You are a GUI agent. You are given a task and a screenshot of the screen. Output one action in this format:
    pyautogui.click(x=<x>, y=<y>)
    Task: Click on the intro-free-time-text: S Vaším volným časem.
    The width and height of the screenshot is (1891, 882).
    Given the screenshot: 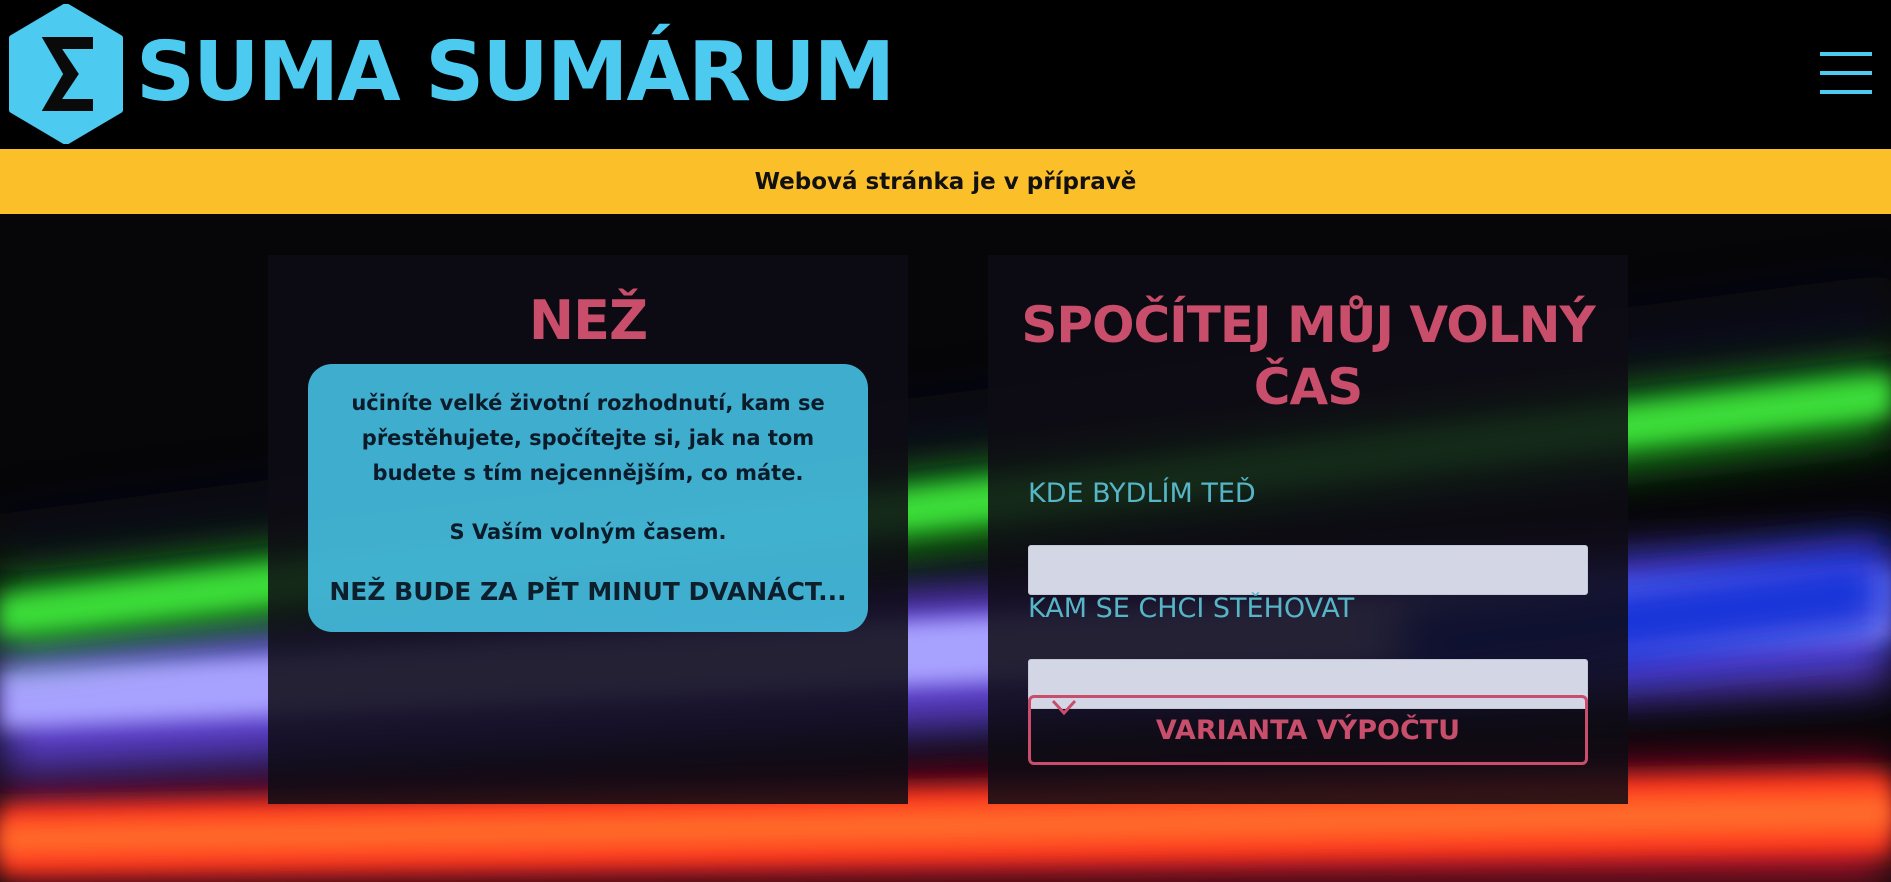 What is the action you would take?
    pyautogui.click(x=588, y=532)
    